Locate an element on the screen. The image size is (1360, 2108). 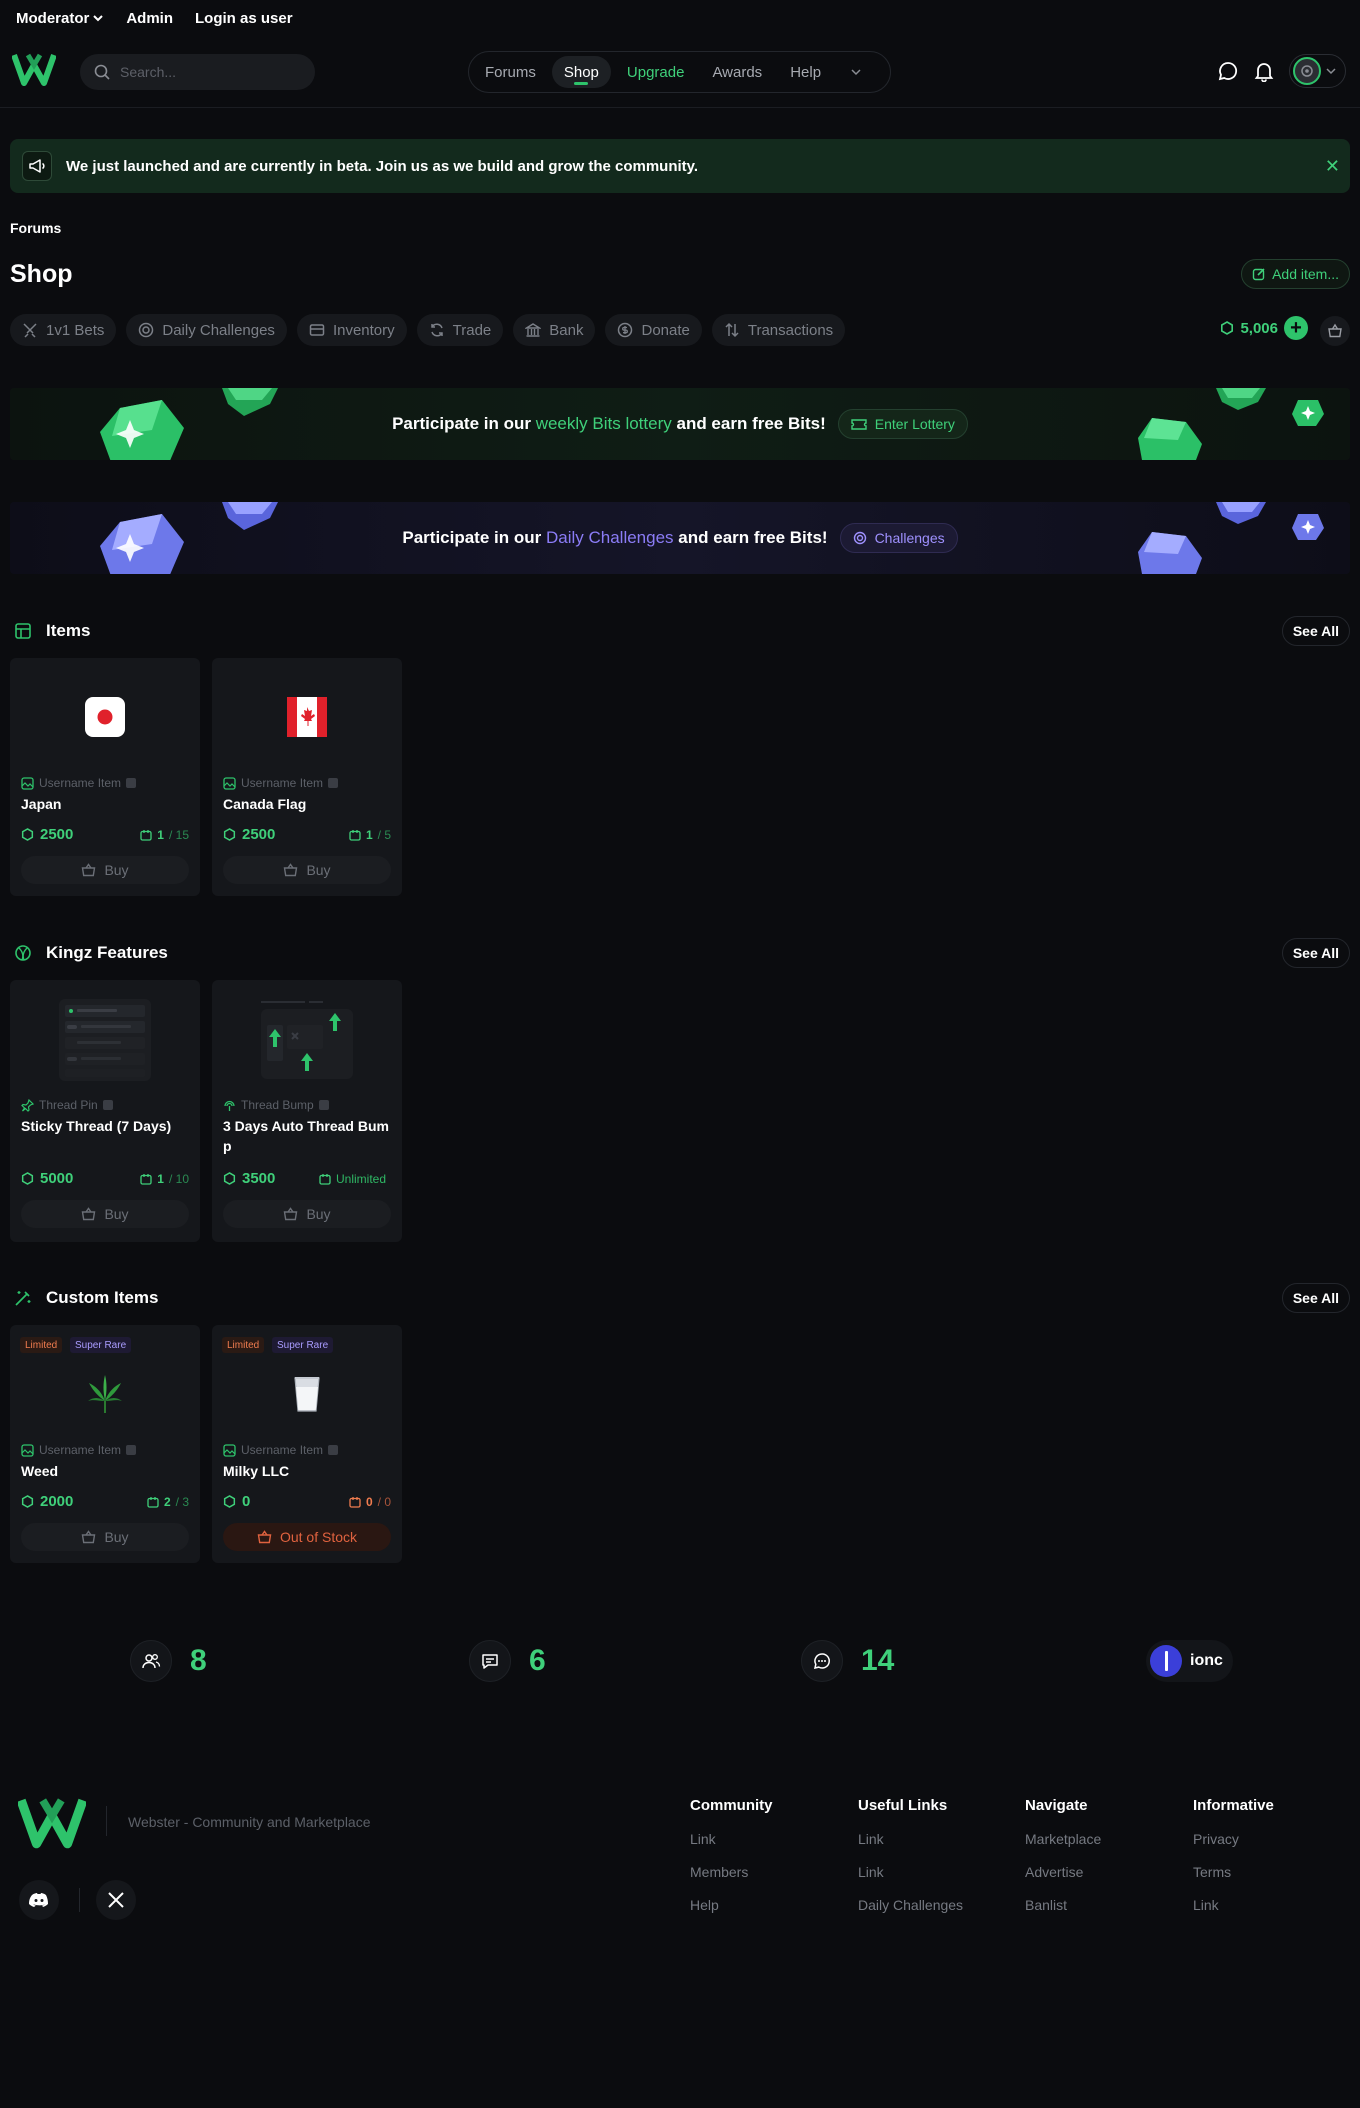
nav-shop: Shop is located at coordinates (581, 72).